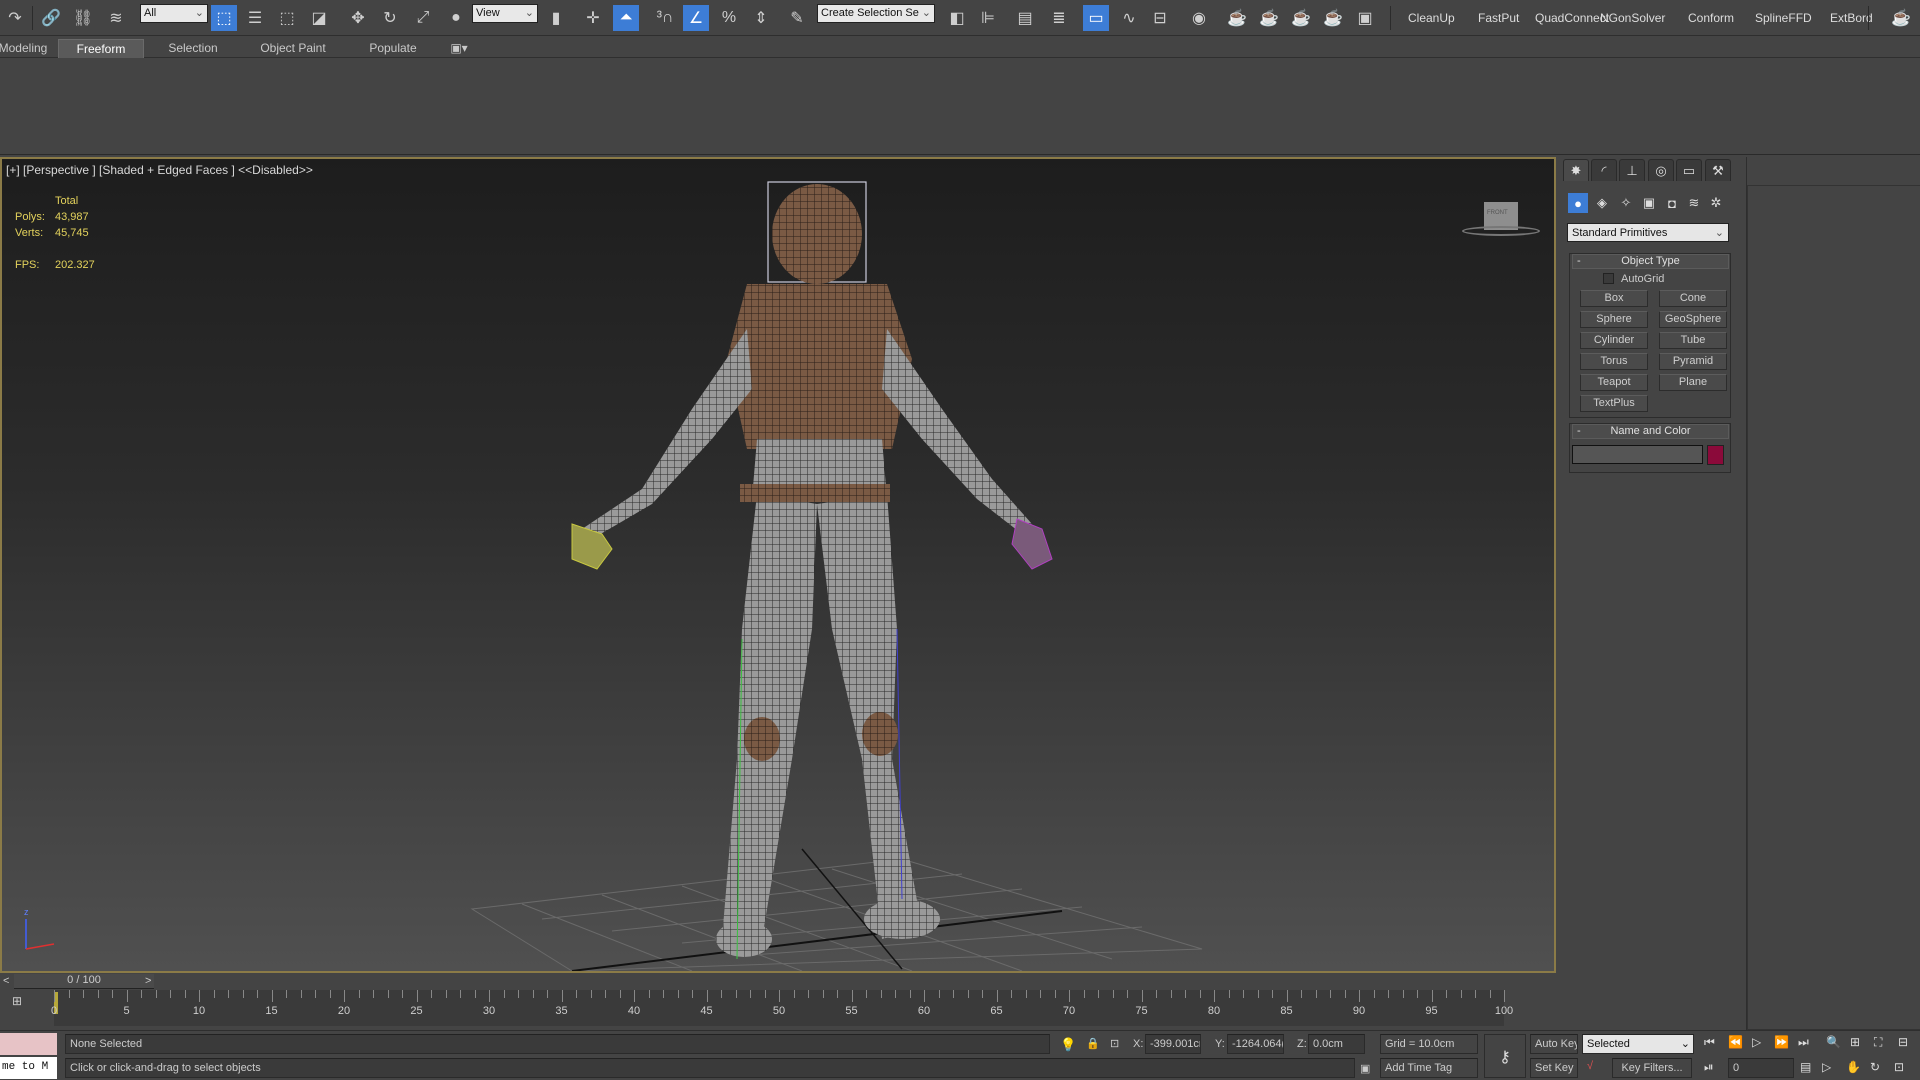  Describe the element at coordinates (1173, 1044) in the screenshot. I see `x-coordinate-field: -399.001cr` at that location.